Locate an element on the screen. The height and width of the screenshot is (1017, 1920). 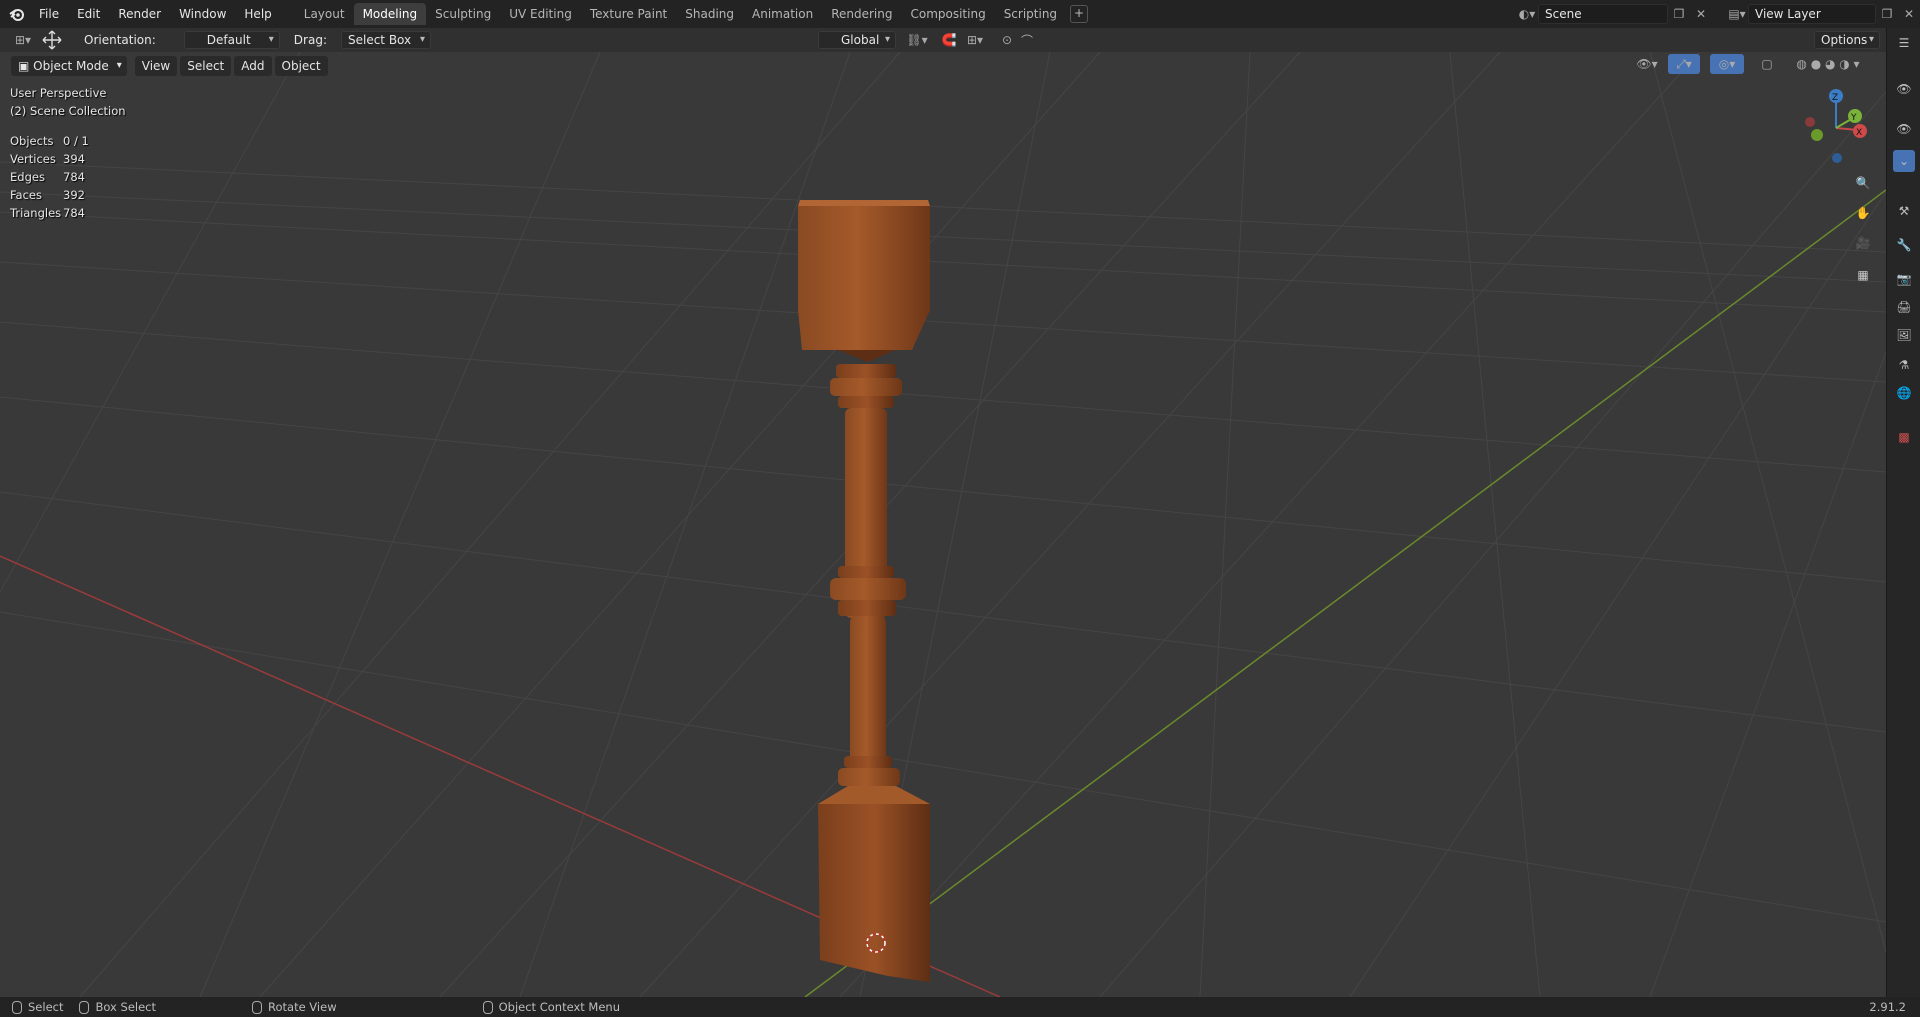
gizmo-x-label: X is located at coordinates (1859, 133).